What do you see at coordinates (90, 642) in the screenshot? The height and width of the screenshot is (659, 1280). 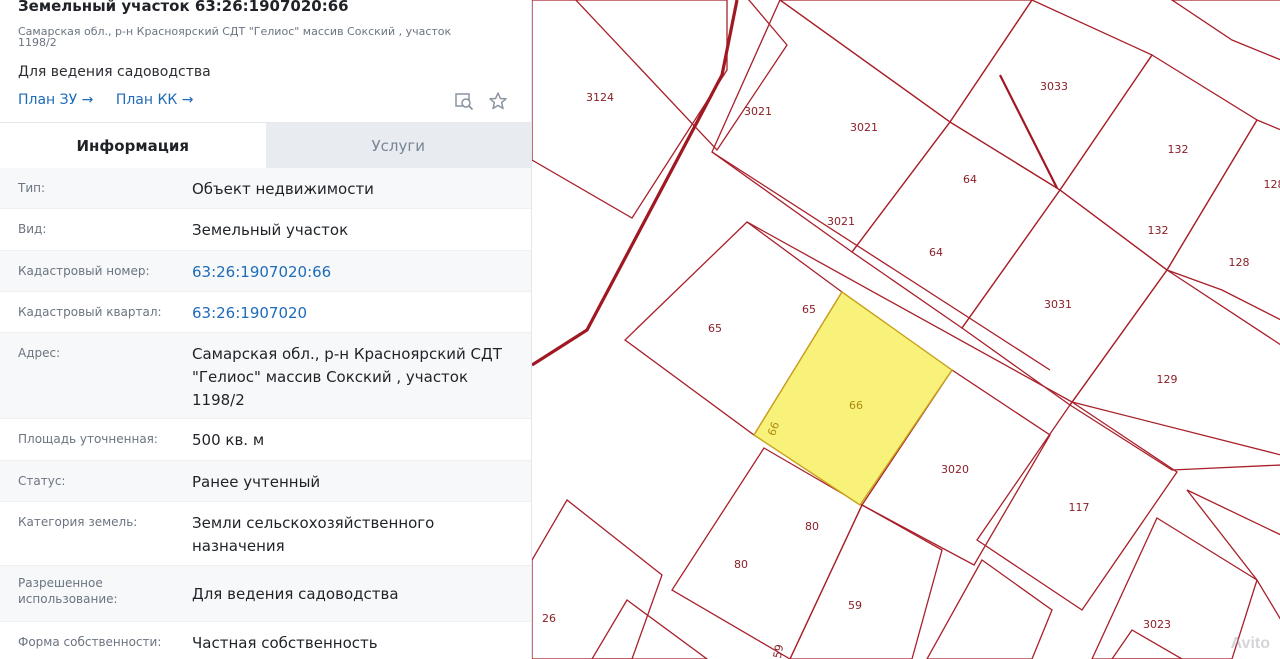 I see `row-label: Форма собственности:` at bounding box center [90, 642].